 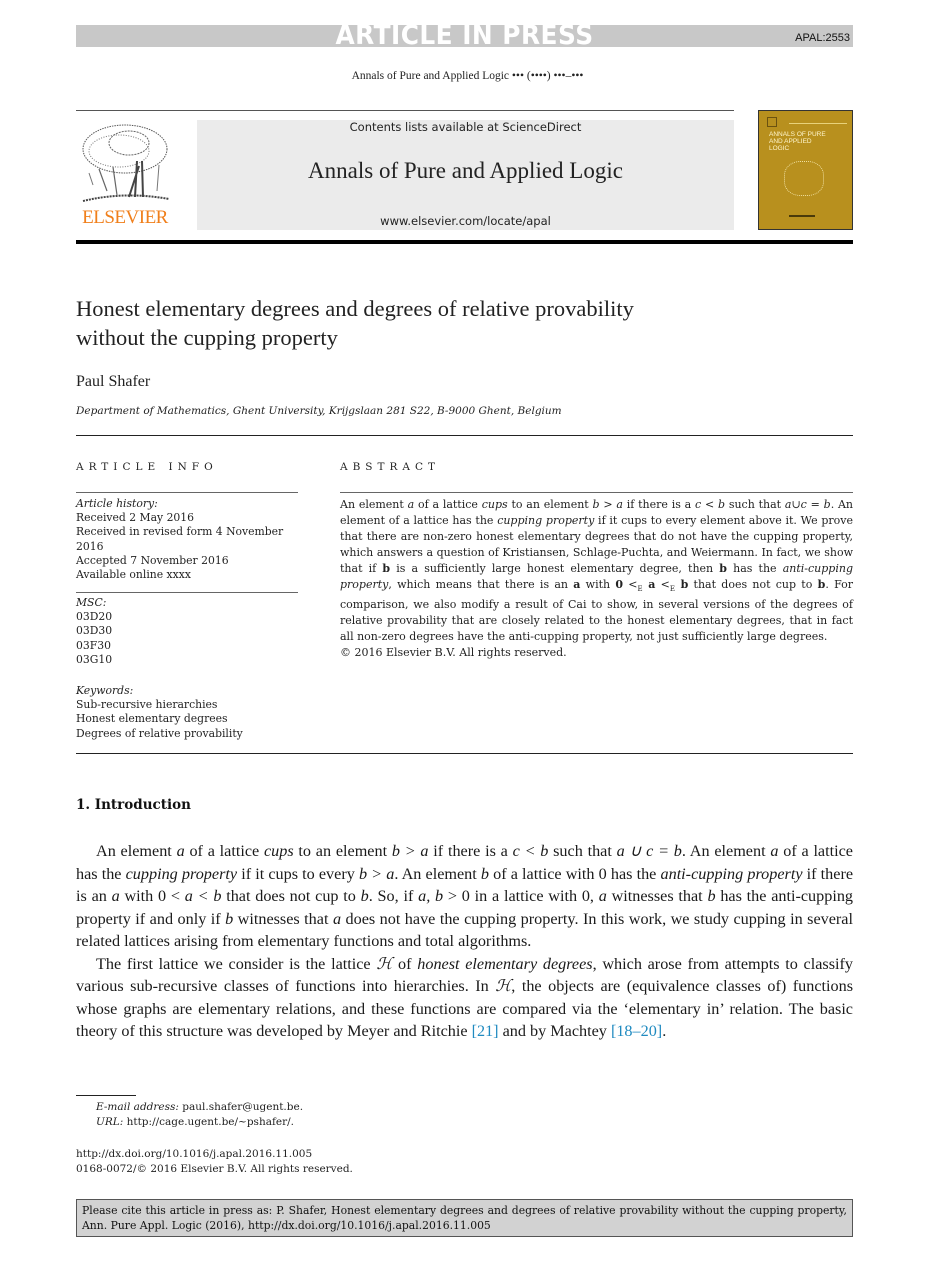 What do you see at coordinates (241, 1107) in the screenshot?
I see `email-link: paul.shafer@ugent.be.` at bounding box center [241, 1107].